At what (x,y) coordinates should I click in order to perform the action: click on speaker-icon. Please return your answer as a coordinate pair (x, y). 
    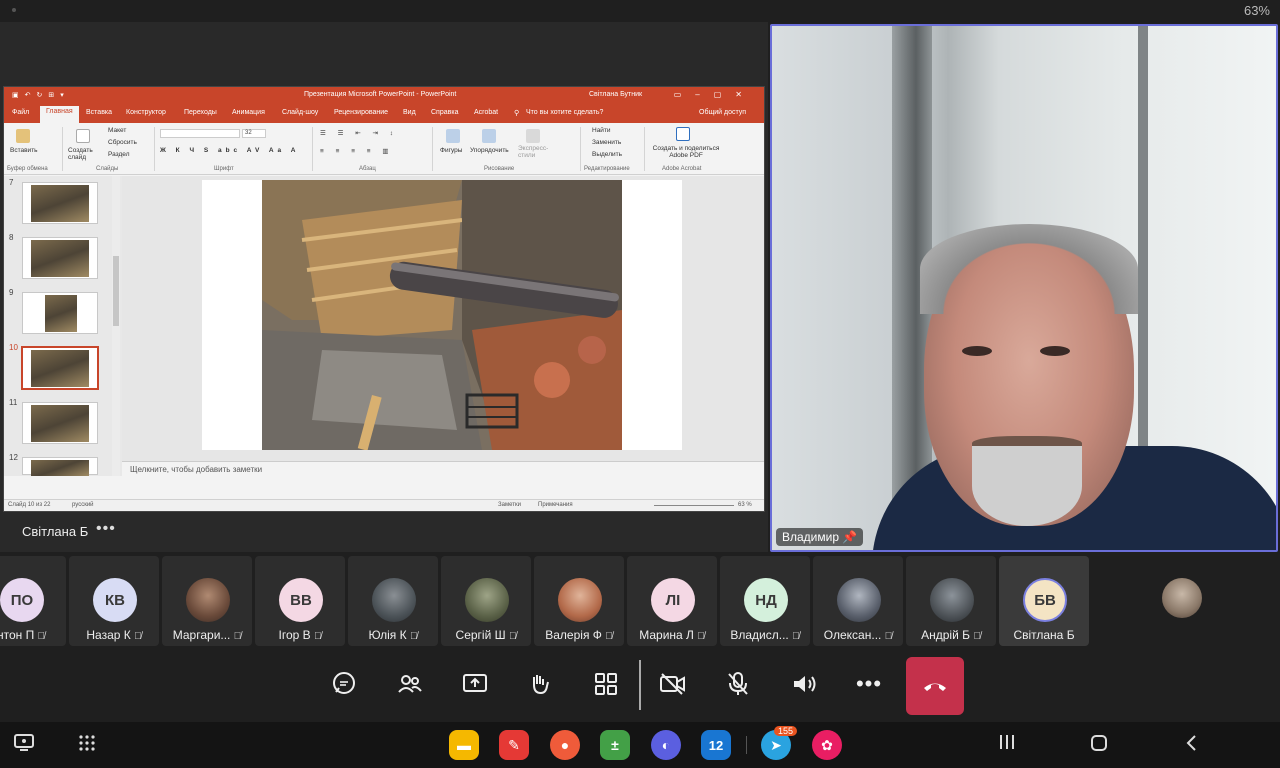
    Looking at the image, I should click on (804, 684).